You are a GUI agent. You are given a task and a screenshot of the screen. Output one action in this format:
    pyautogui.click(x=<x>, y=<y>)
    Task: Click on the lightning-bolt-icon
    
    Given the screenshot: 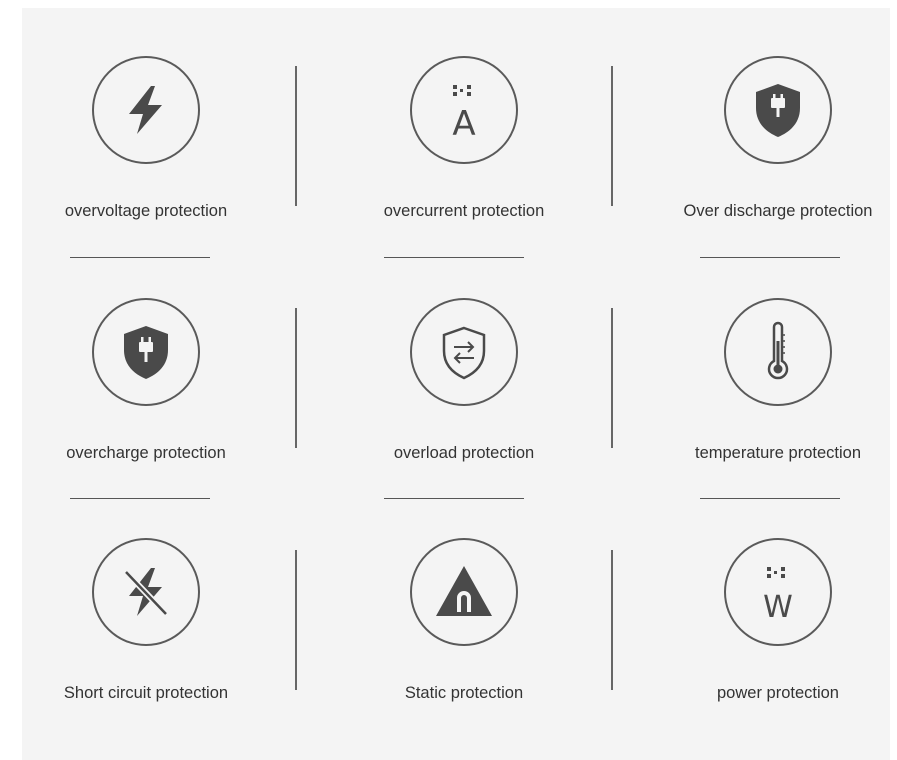 What is the action you would take?
    pyautogui.click(x=145, y=110)
    